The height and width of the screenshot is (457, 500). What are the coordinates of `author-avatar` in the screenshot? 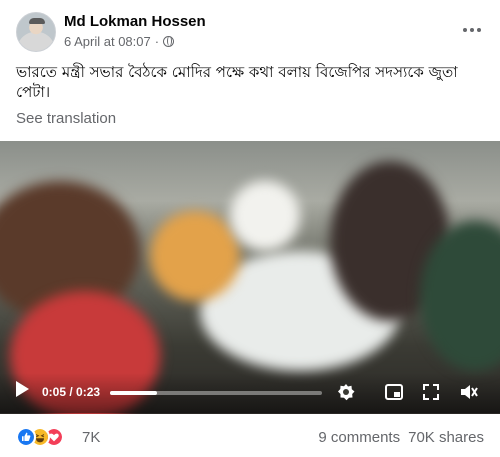 It's located at (36, 32).